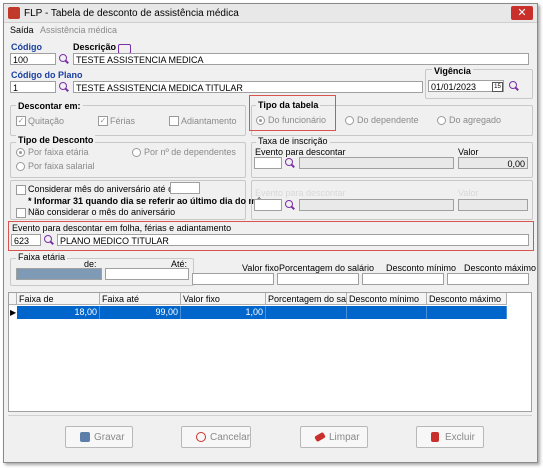  I want to click on excluir-label: Excluir, so click(460, 437).